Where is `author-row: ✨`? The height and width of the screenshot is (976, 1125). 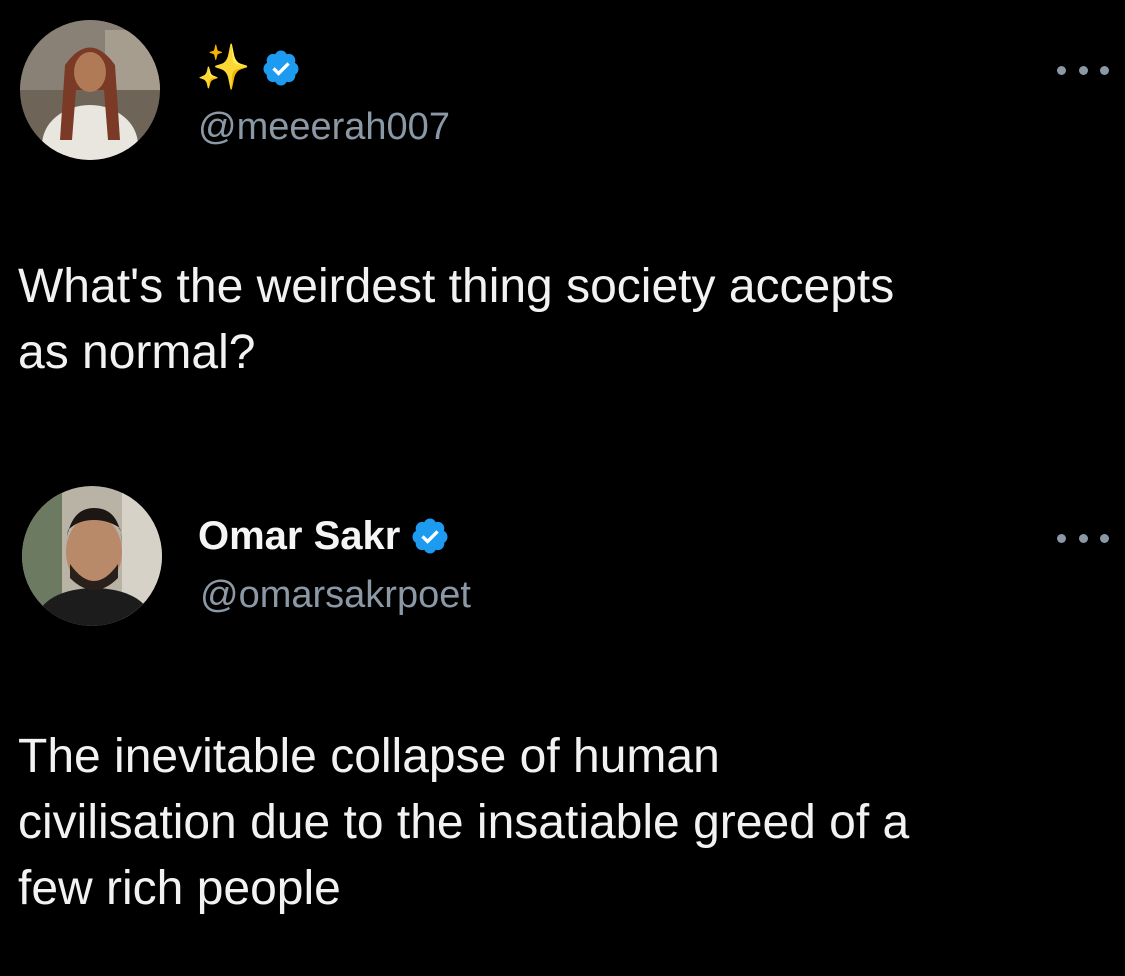
author-row: ✨ is located at coordinates (248, 68).